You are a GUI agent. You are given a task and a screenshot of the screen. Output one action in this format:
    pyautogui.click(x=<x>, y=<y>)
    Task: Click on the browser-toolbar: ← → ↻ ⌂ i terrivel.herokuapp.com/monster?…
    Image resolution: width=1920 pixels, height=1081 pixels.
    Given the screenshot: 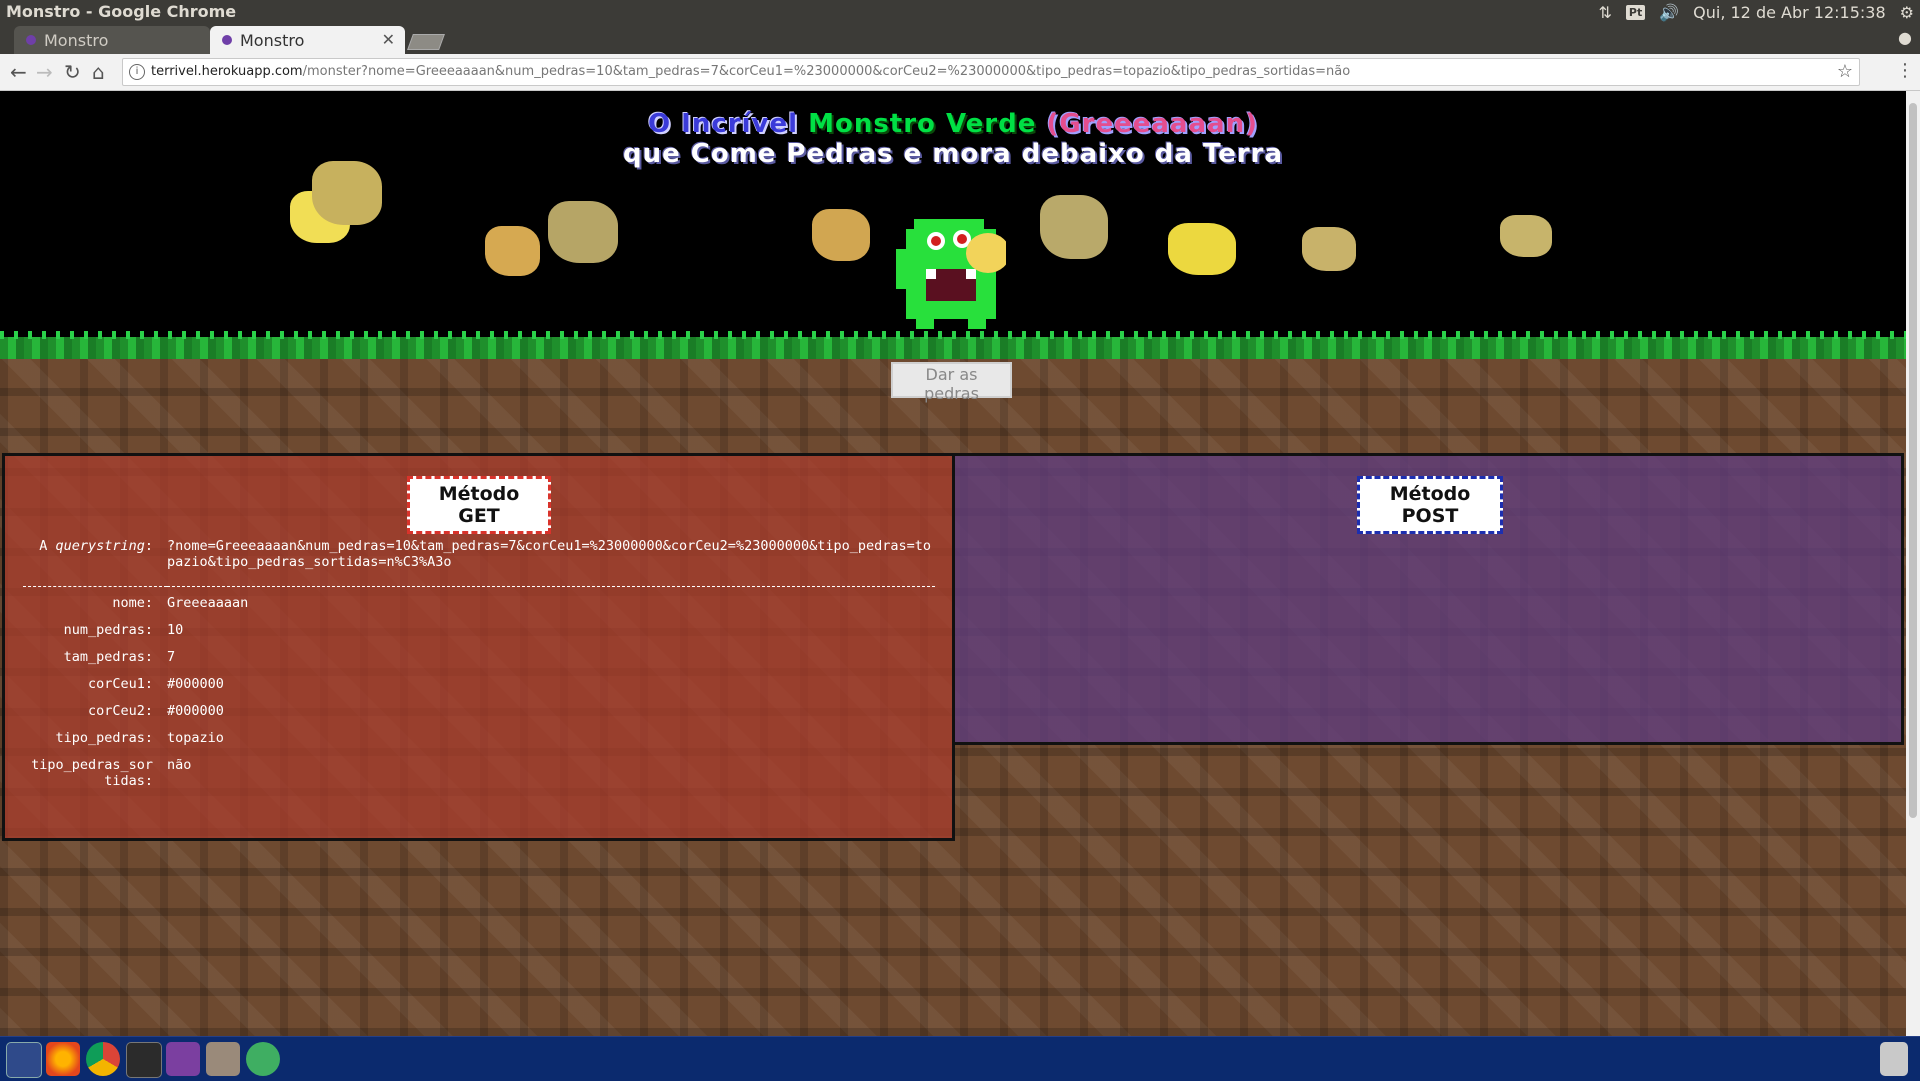 What is the action you would take?
    pyautogui.click(x=960, y=72)
    